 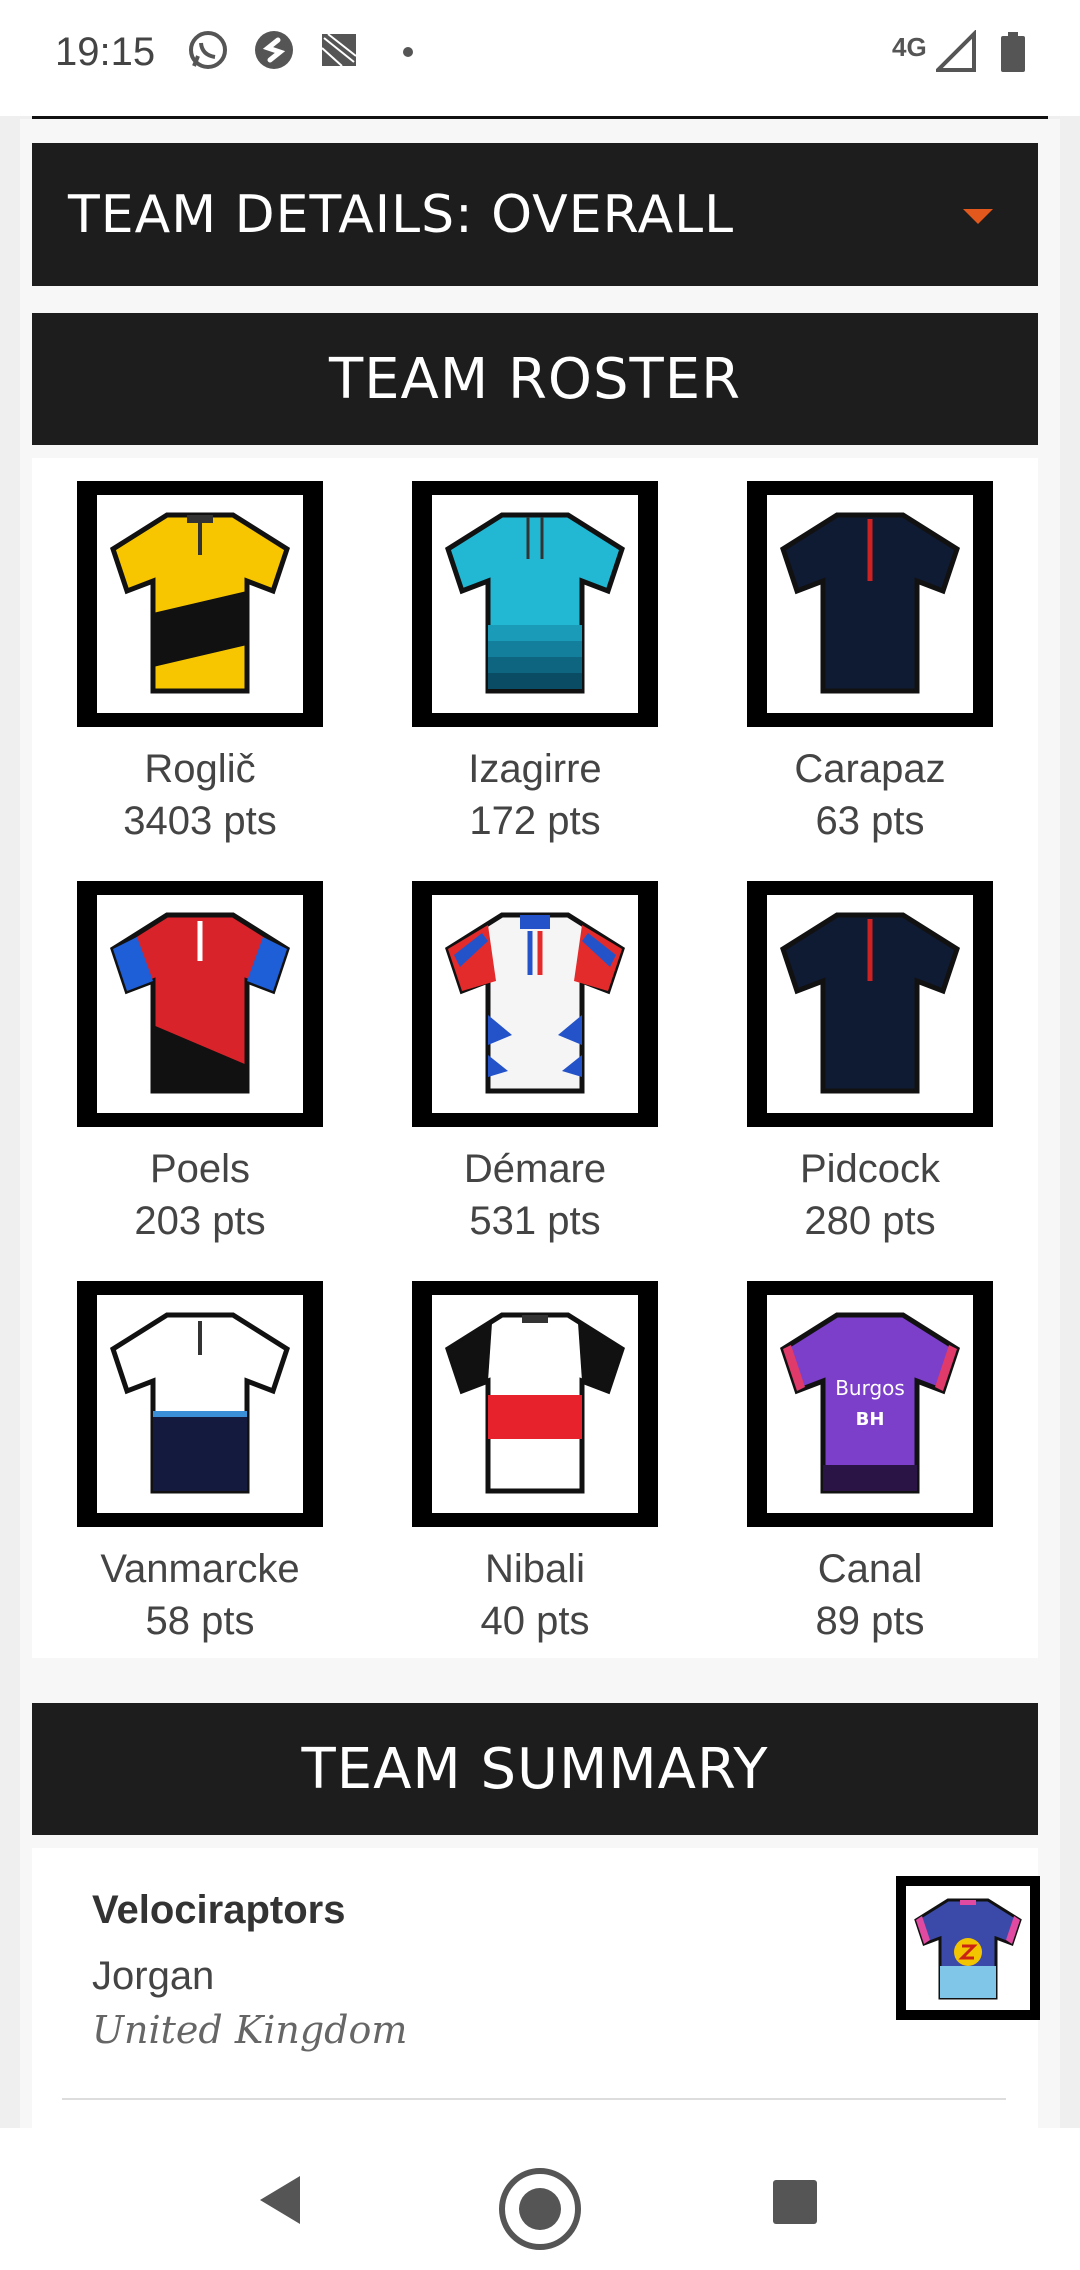 I want to click on navigation-bar, so click(x=540, y=2199).